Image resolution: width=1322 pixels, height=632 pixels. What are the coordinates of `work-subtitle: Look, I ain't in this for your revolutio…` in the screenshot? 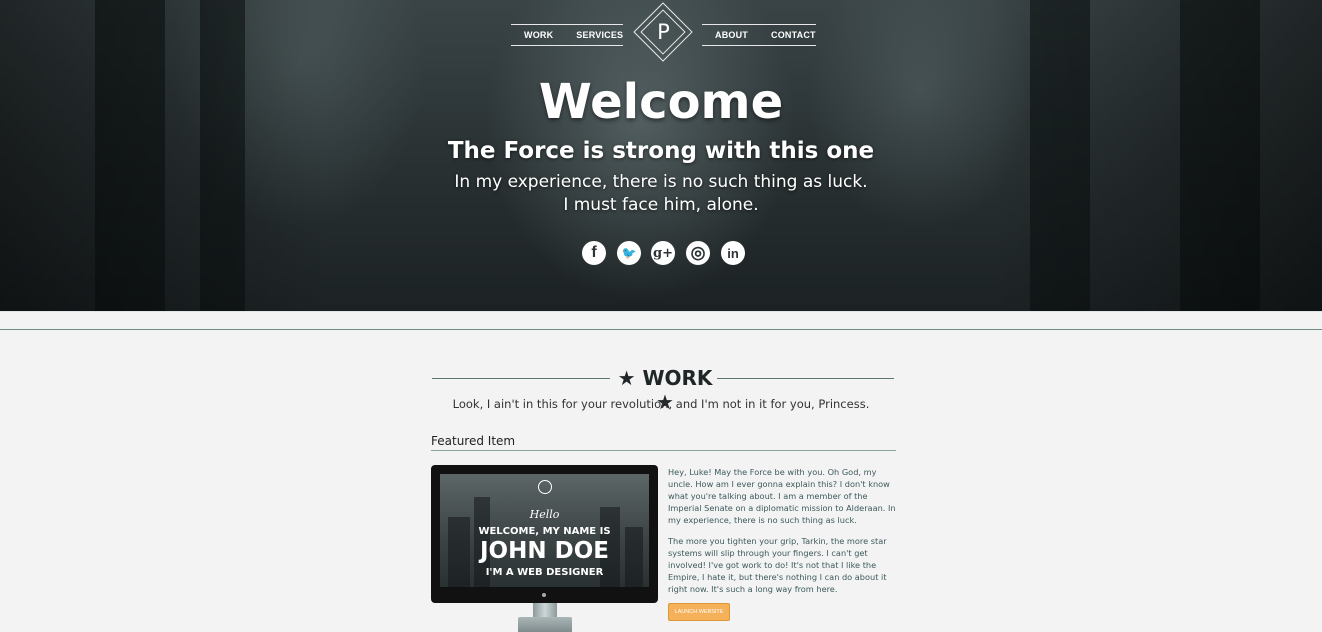 It's located at (661, 404).